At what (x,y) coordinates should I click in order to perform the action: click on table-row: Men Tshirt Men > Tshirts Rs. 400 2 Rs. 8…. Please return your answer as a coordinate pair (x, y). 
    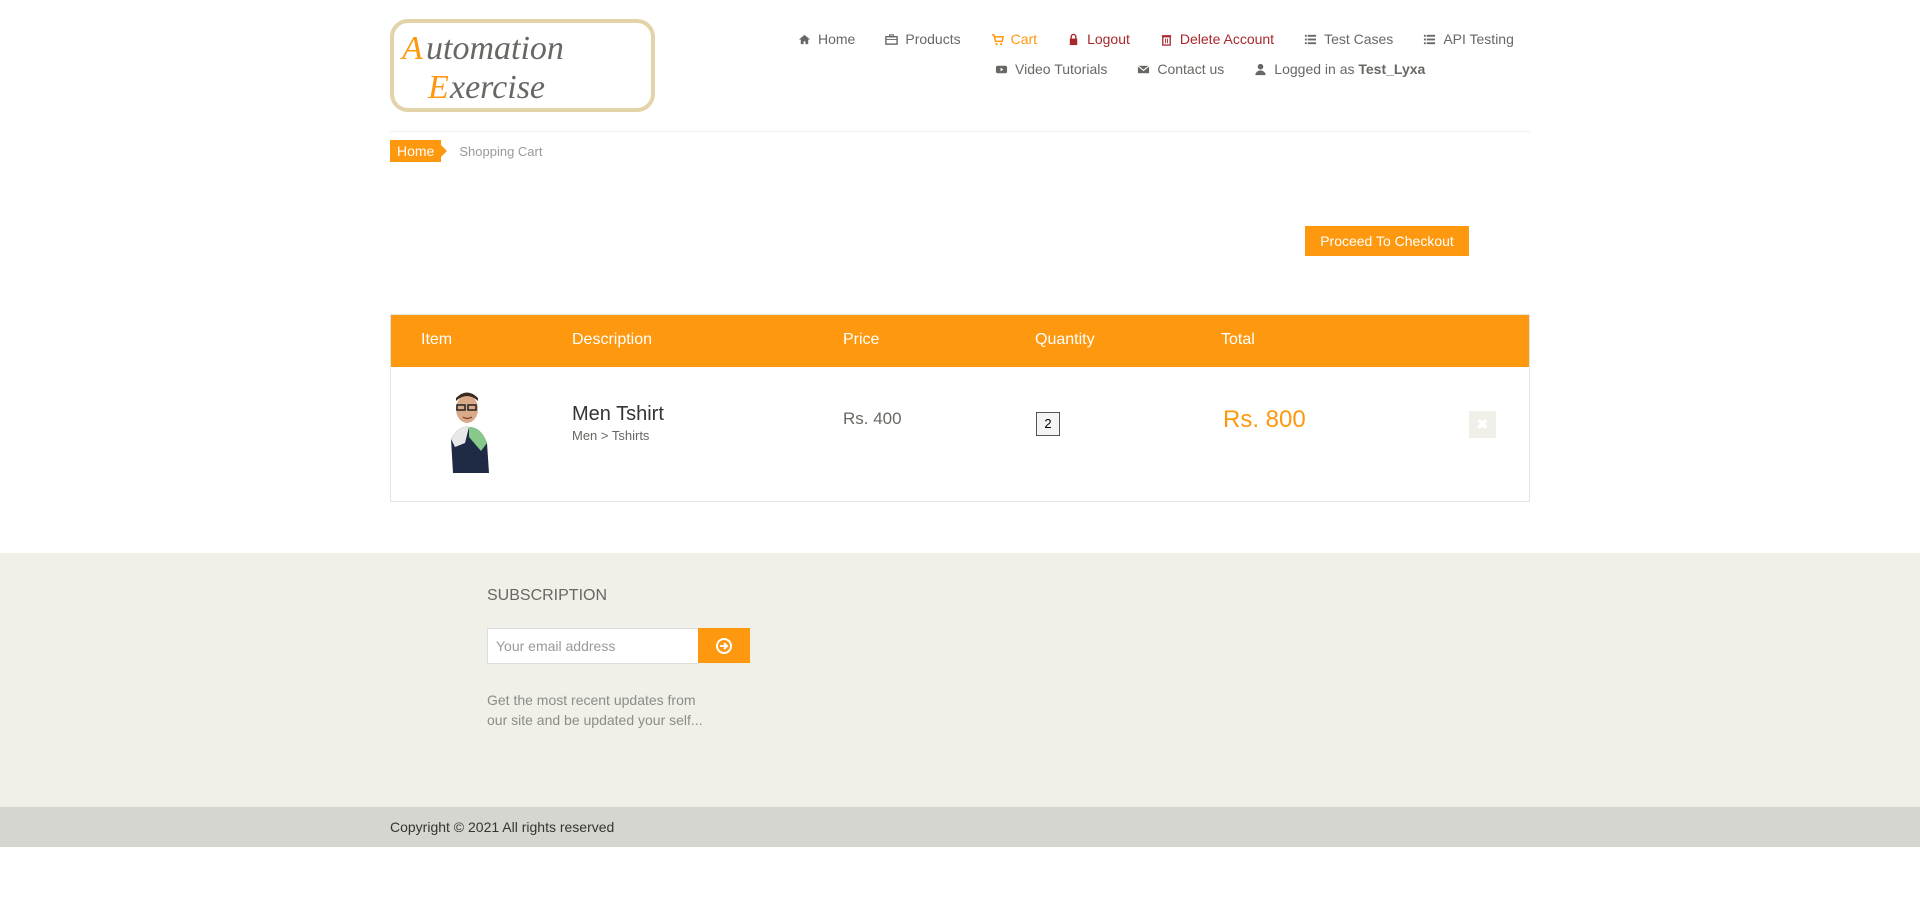
    Looking at the image, I should click on (960, 434).